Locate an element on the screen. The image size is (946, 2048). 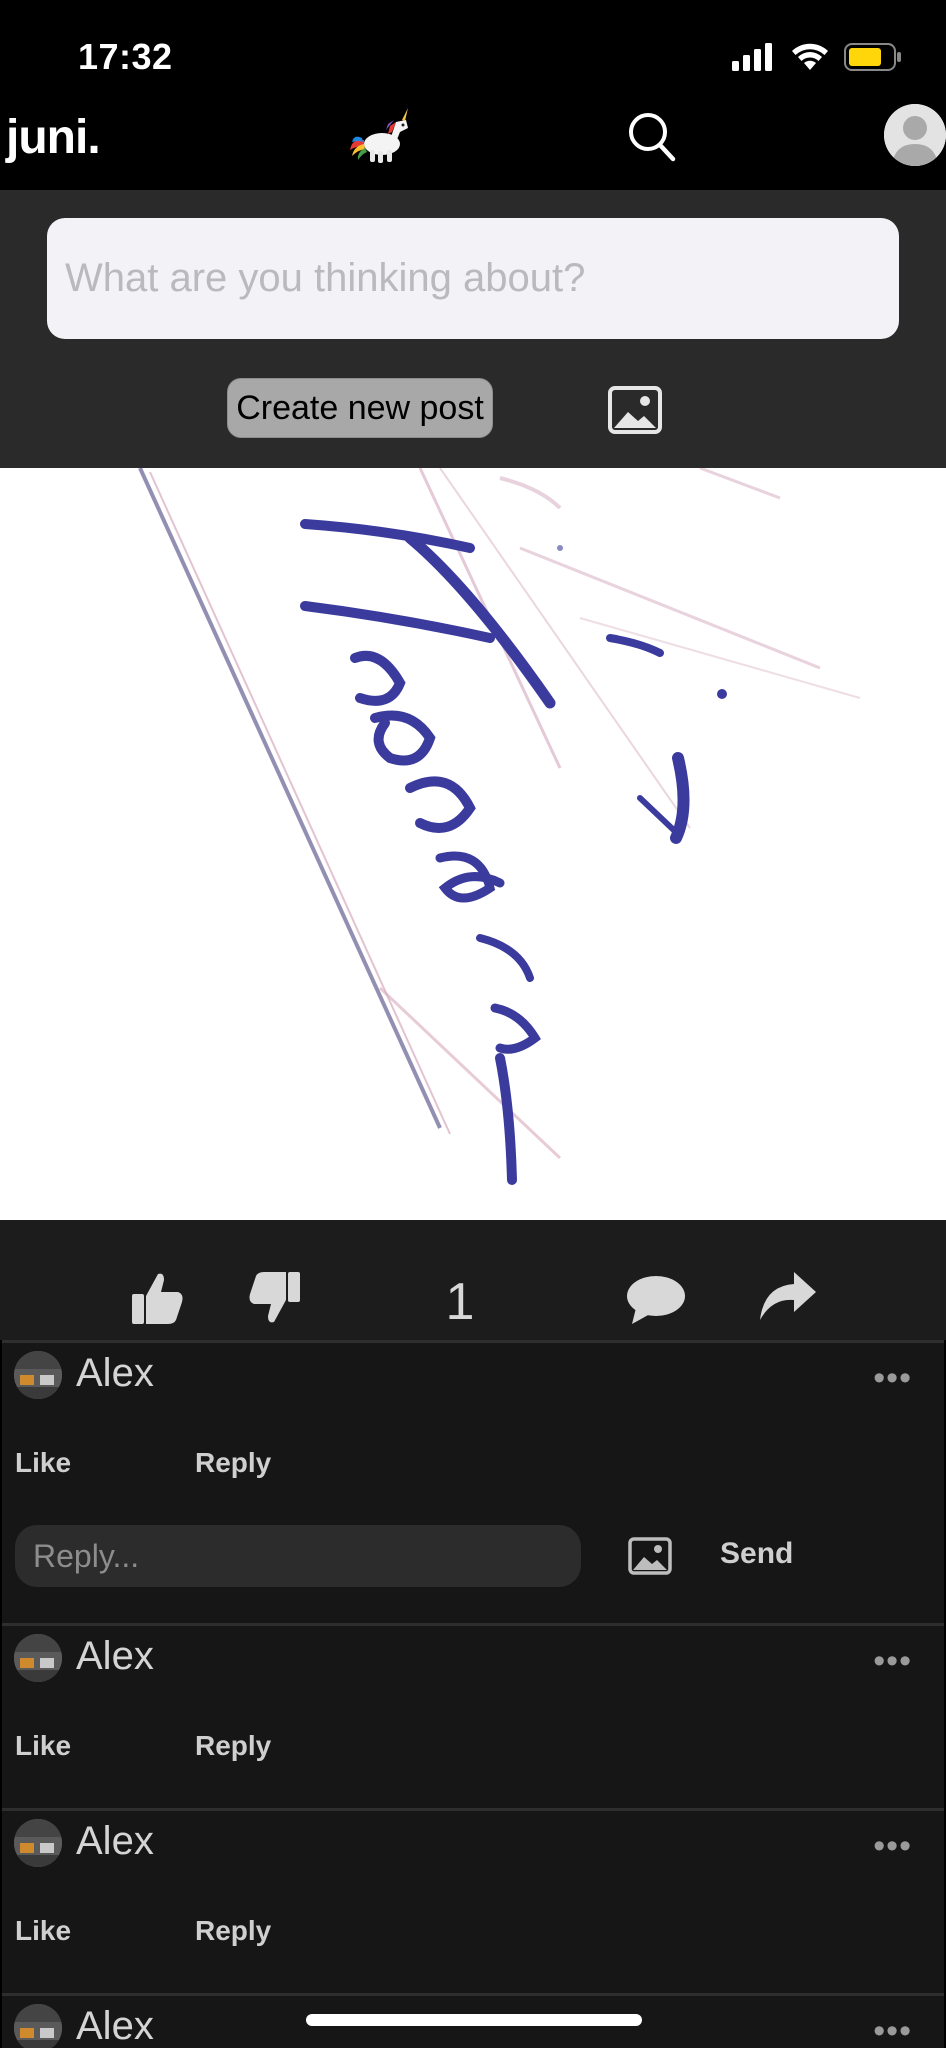
search-icon is located at coordinates (652, 136).